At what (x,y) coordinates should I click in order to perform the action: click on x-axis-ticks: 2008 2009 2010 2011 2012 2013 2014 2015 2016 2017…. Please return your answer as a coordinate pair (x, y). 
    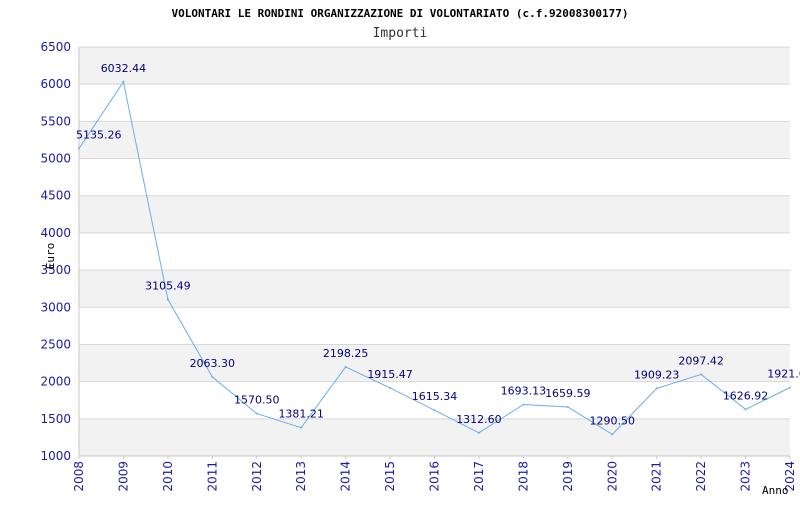
    Looking at the image, I should click on (434, 474).